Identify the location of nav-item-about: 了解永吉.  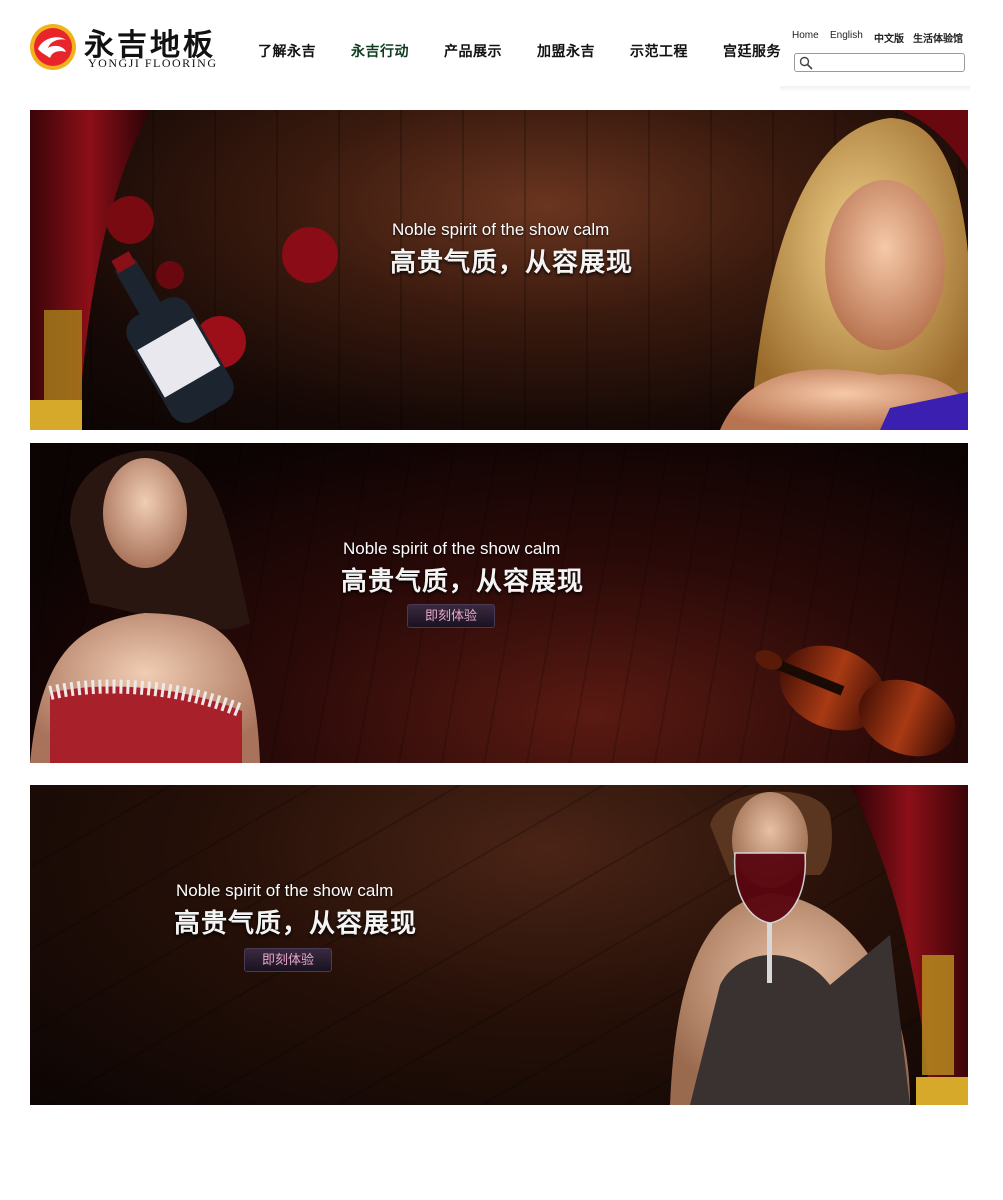
(287, 51).